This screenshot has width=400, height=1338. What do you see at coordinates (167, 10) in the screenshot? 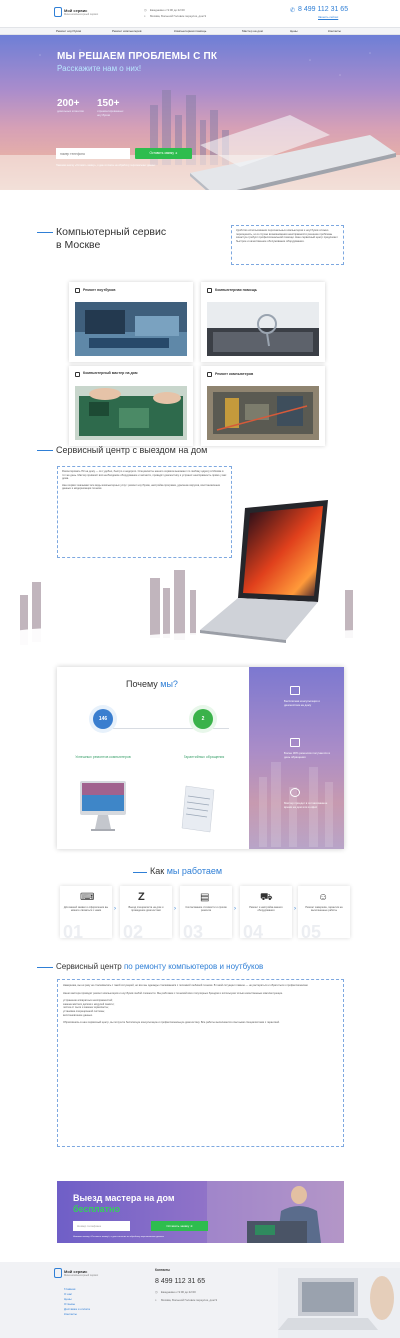
I see `working-hours: Ежедневно с 9:00 до 22:00` at bounding box center [167, 10].